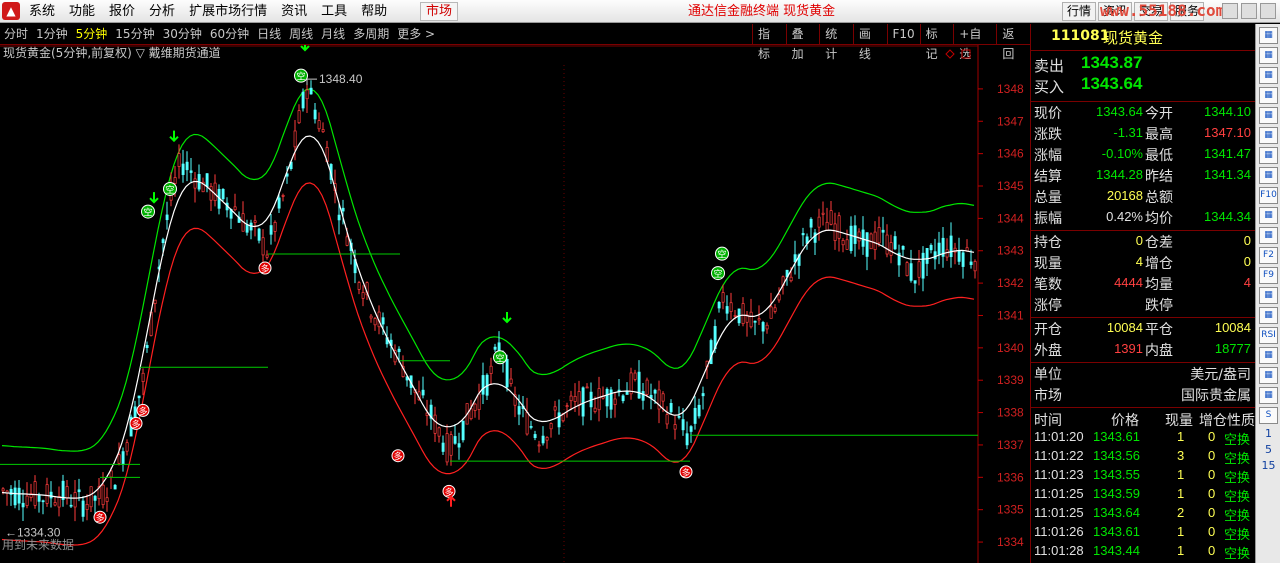 This screenshot has width=1280, height=563. I want to click on buy-signal-label: 多, so click(99, 518).